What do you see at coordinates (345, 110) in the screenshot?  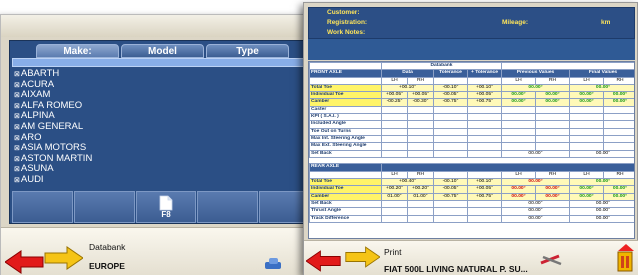 I see `measurement-label: Caster` at bounding box center [345, 110].